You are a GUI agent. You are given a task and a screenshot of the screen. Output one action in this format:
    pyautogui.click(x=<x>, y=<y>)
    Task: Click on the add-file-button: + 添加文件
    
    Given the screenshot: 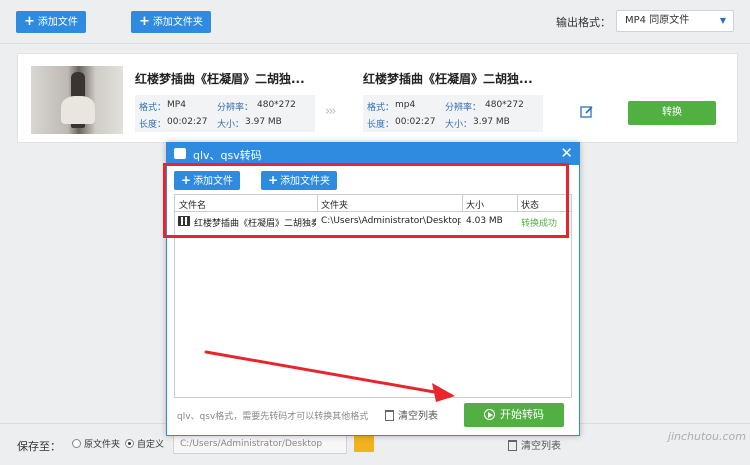 What is the action you would take?
    pyautogui.click(x=51, y=22)
    